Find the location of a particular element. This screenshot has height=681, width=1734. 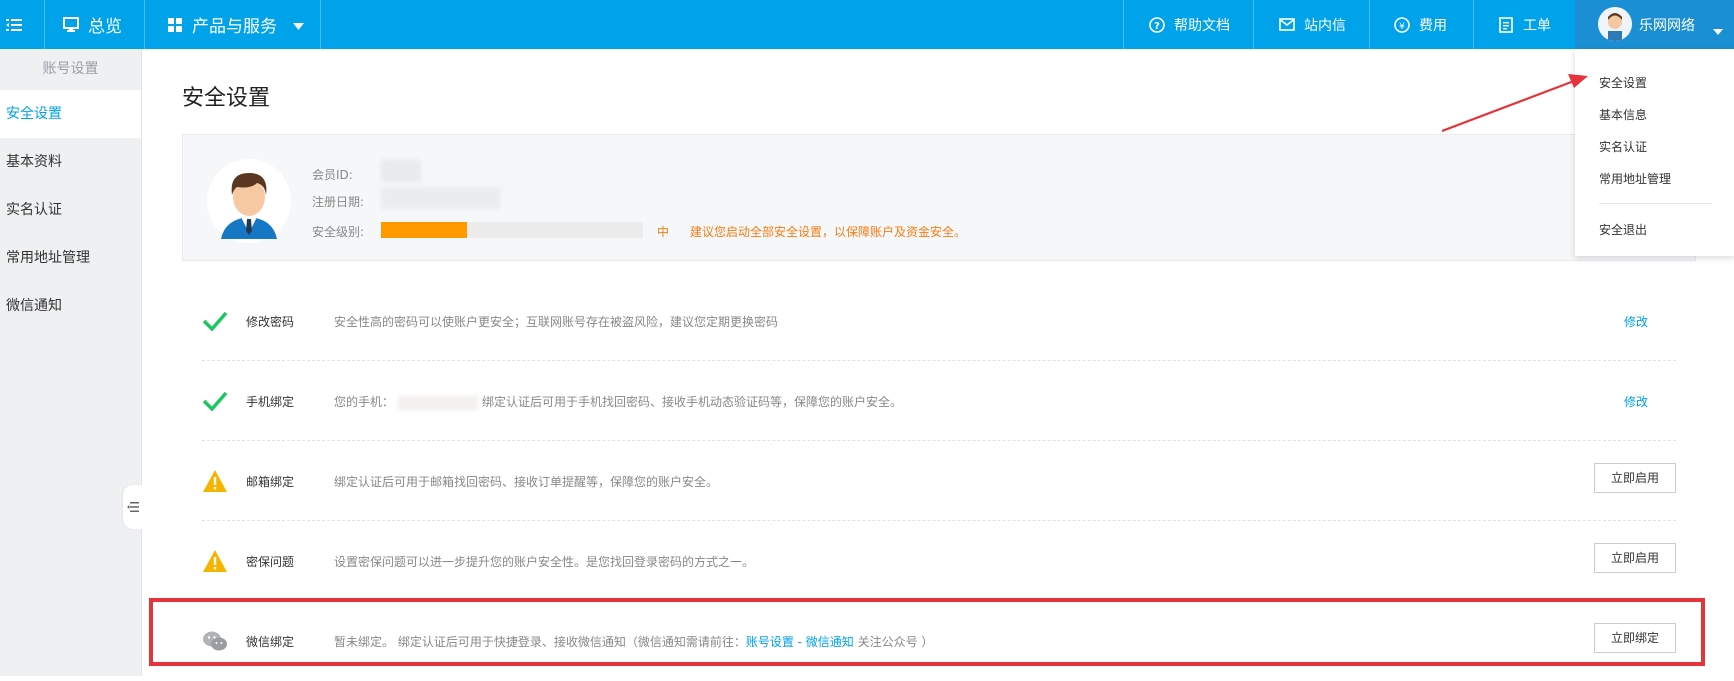

help-docs-label: 帮助文档 is located at coordinates (1202, 25).